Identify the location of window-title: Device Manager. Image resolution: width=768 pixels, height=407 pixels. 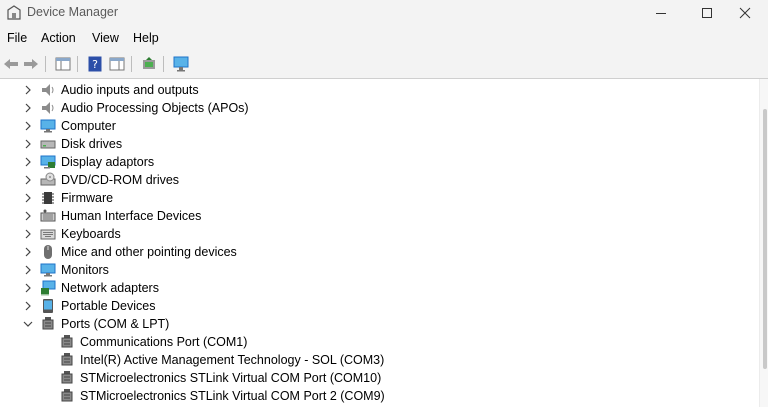
(73, 12).